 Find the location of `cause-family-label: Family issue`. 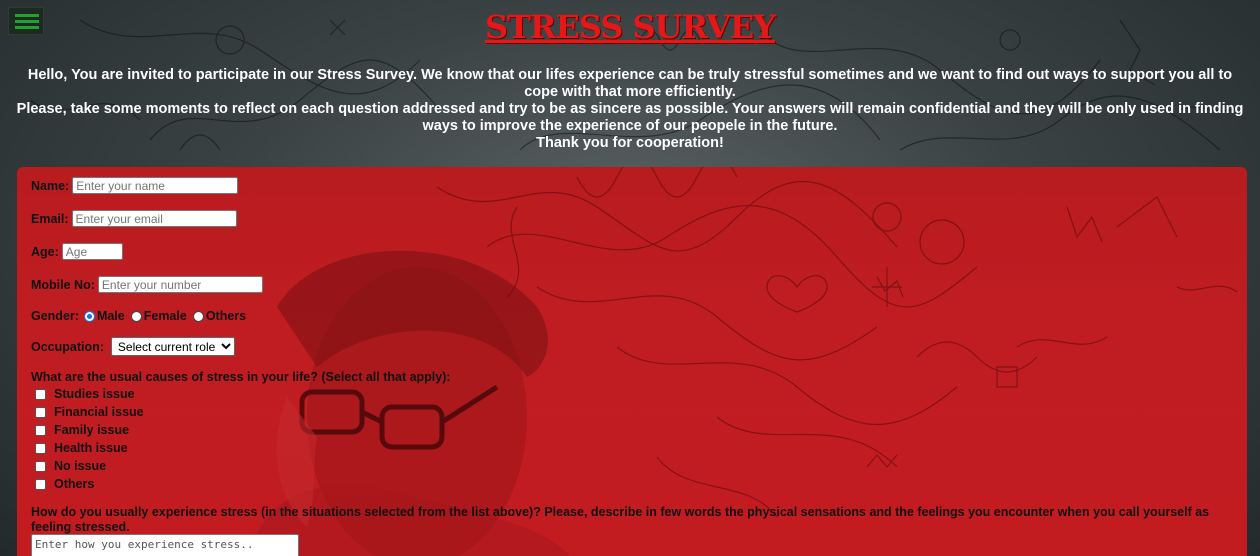

cause-family-label: Family issue is located at coordinates (92, 430).